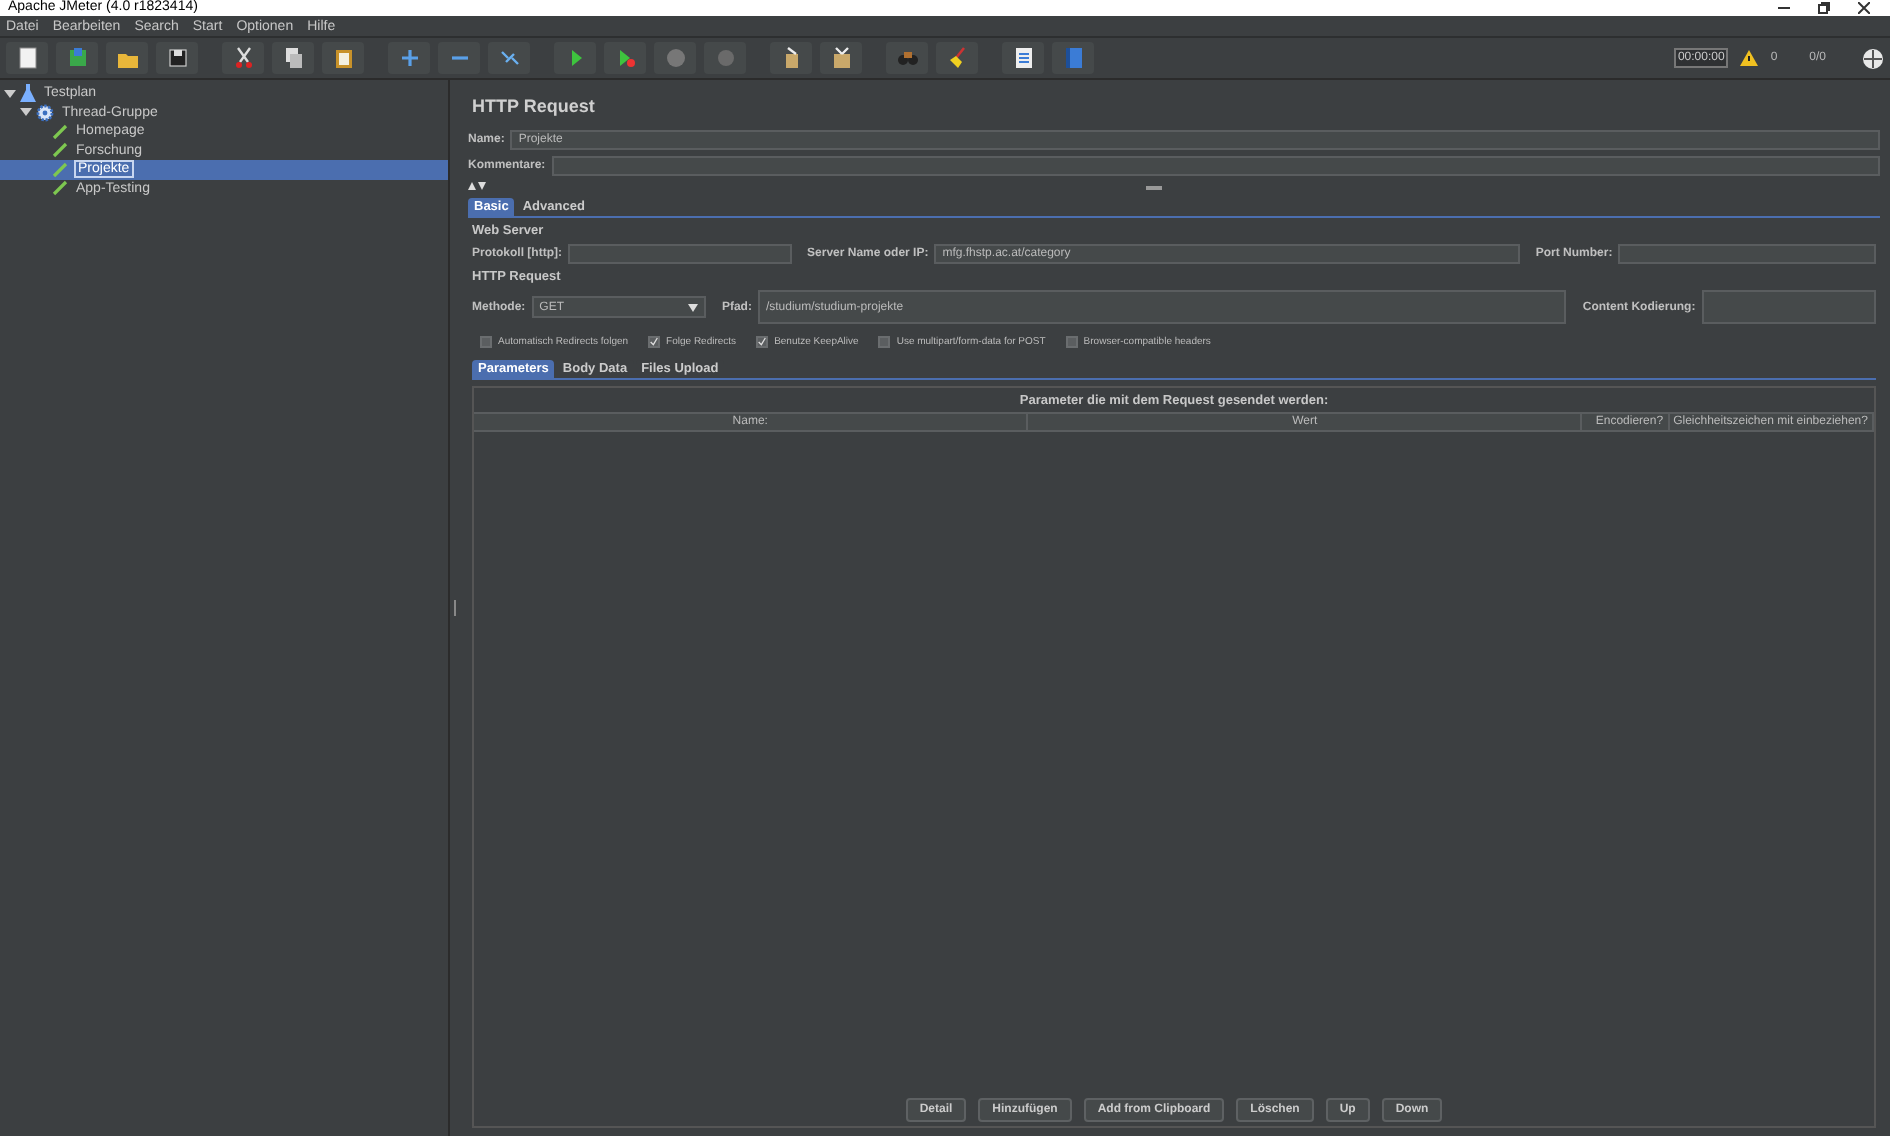 Image resolution: width=1890 pixels, height=1136 pixels. I want to click on templates-icon, so click(77, 58).